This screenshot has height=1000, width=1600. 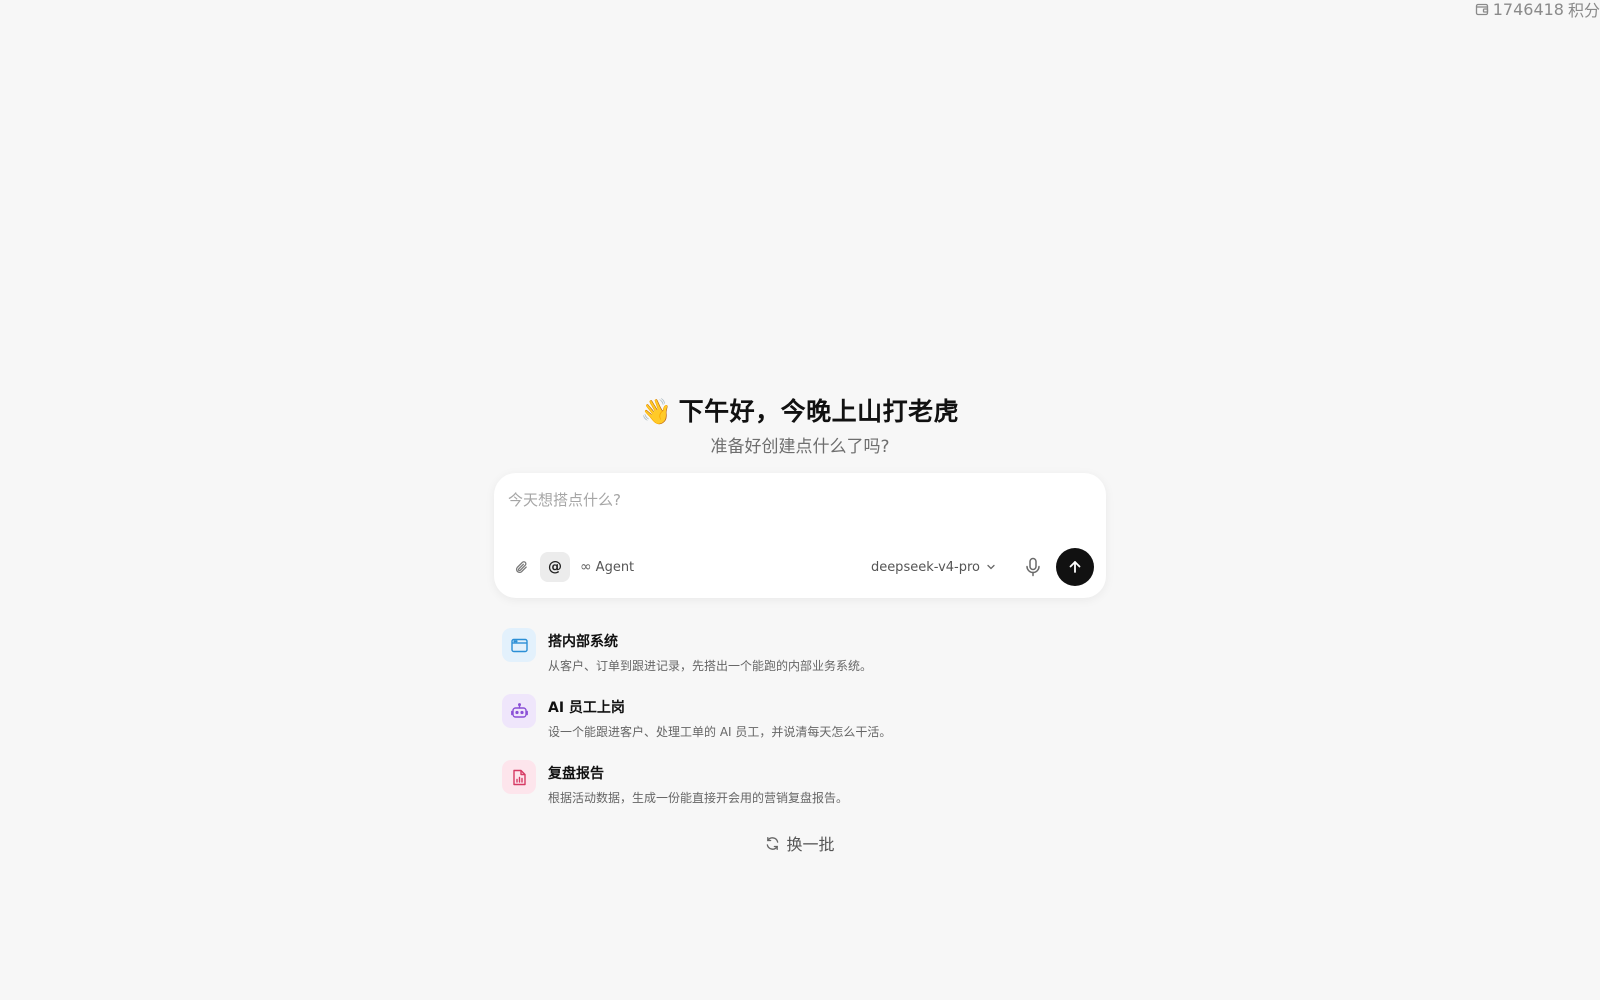 I want to click on suggestion-description: 从客户、订单到跟进记录，先搭出一个能跑的内部业务系统。, so click(x=710, y=666).